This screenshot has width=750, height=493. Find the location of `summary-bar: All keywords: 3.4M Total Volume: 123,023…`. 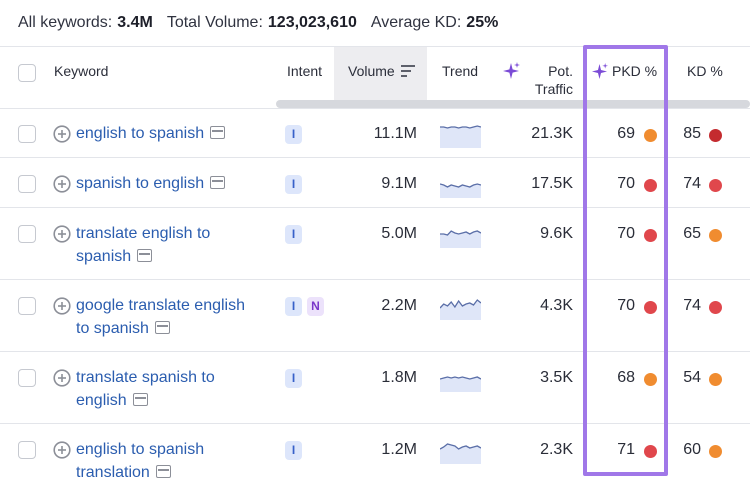

summary-bar: All keywords: 3.4M Total Volume: 123,023… is located at coordinates (265, 23).